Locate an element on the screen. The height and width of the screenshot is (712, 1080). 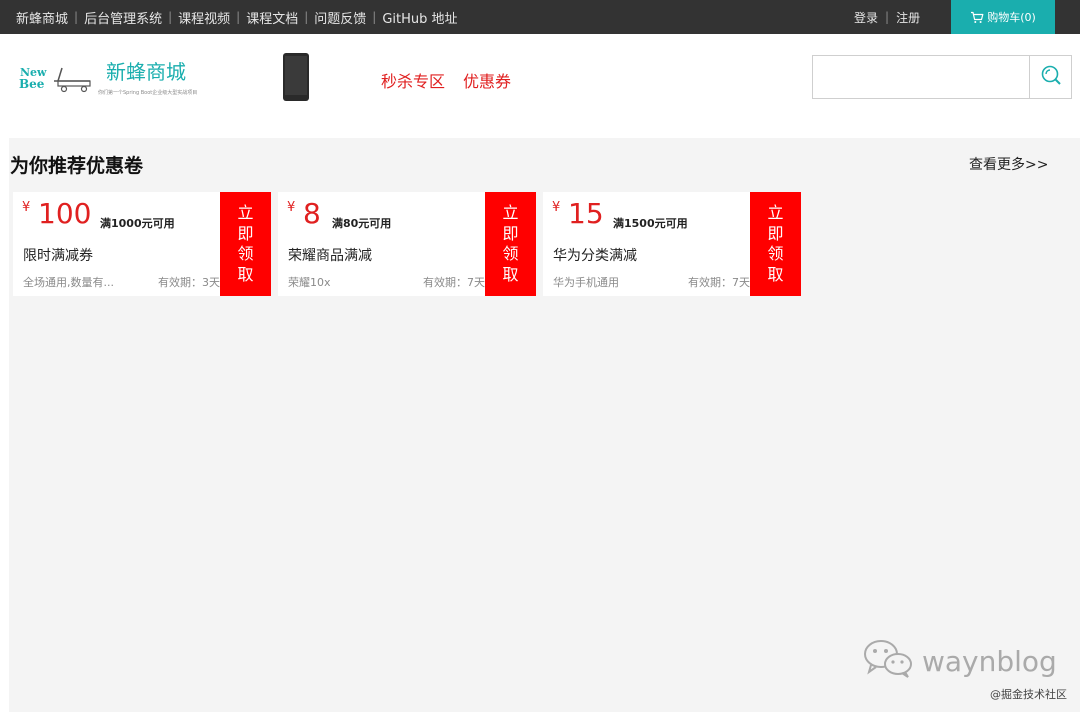
top-link-home: 新蜂商城 is located at coordinates (42, 17).